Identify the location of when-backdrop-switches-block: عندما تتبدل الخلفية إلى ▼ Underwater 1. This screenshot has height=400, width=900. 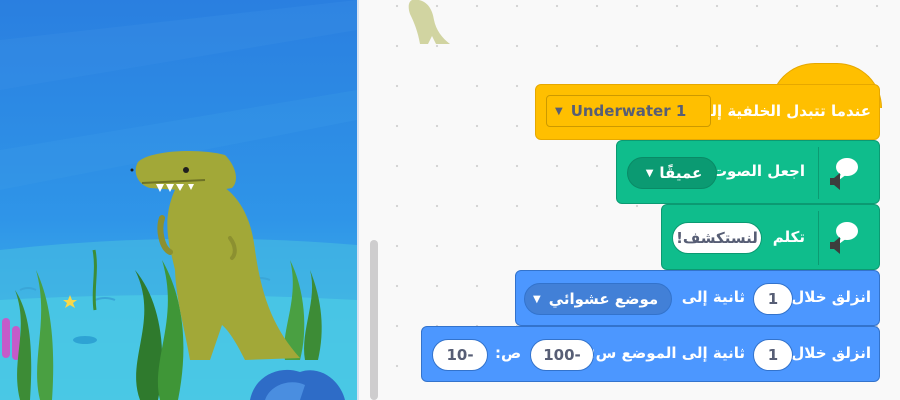
(707, 112).